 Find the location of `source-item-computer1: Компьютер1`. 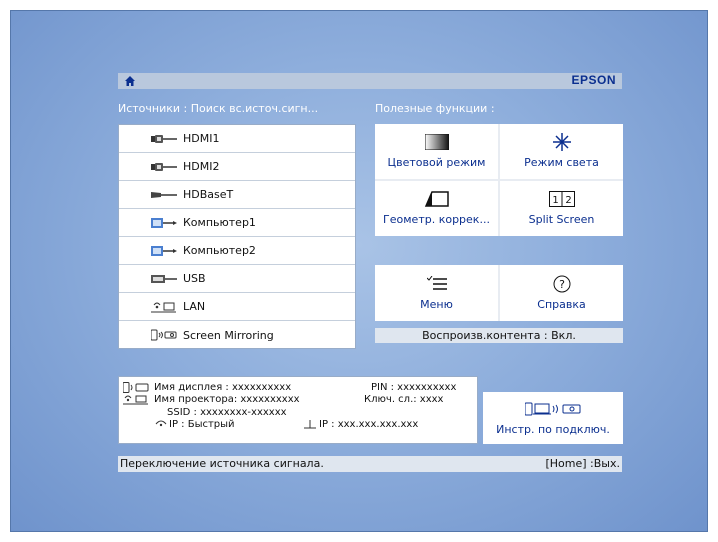

source-item-computer1: Компьютер1 is located at coordinates (237, 223).